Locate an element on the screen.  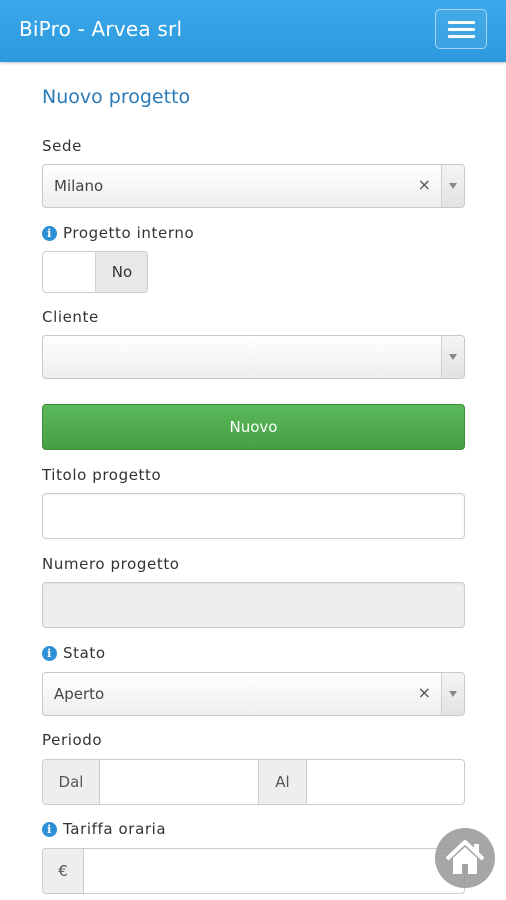
home-icon is located at coordinates (465, 857).